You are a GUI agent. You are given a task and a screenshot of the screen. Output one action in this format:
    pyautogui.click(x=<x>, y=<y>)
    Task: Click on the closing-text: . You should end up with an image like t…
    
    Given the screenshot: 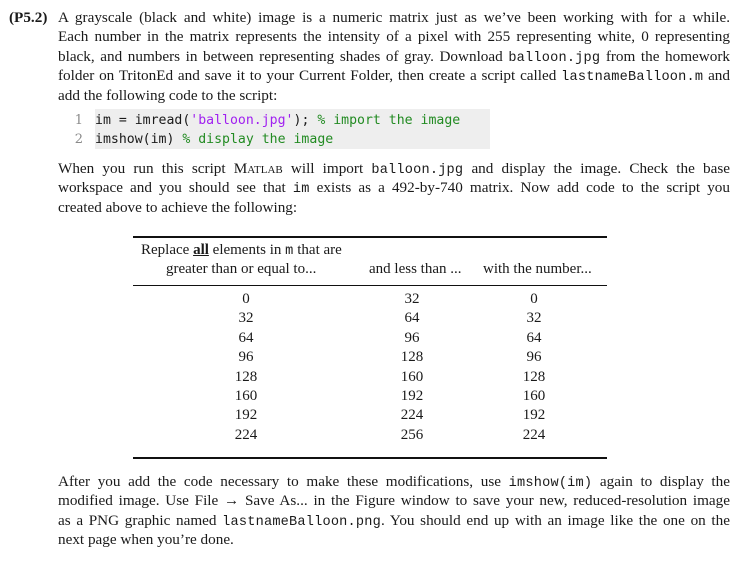 What is the action you would take?
    pyautogui.click(x=555, y=520)
    